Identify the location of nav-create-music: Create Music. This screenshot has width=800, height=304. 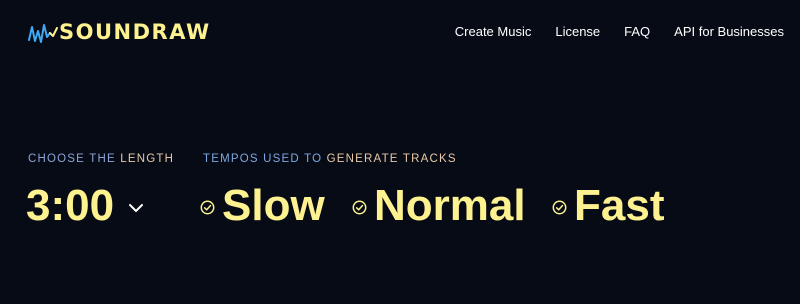
(493, 31).